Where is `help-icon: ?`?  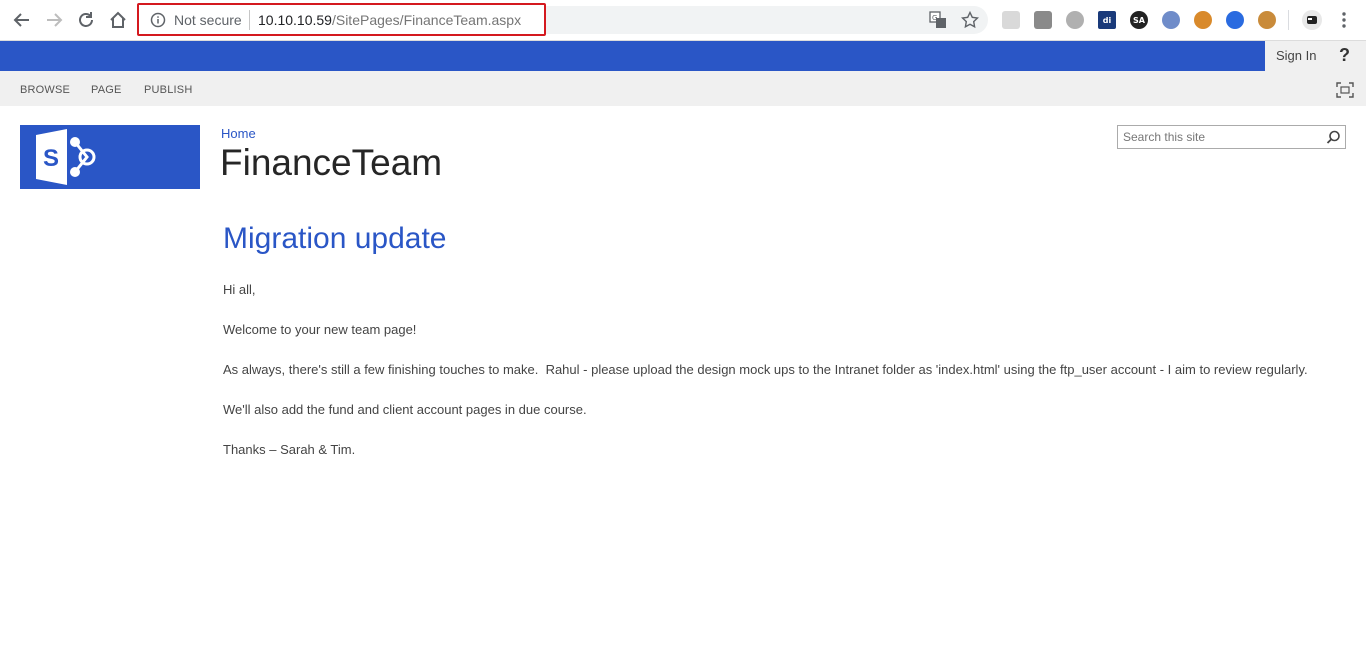
help-icon: ? is located at coordinates (1344, 55).